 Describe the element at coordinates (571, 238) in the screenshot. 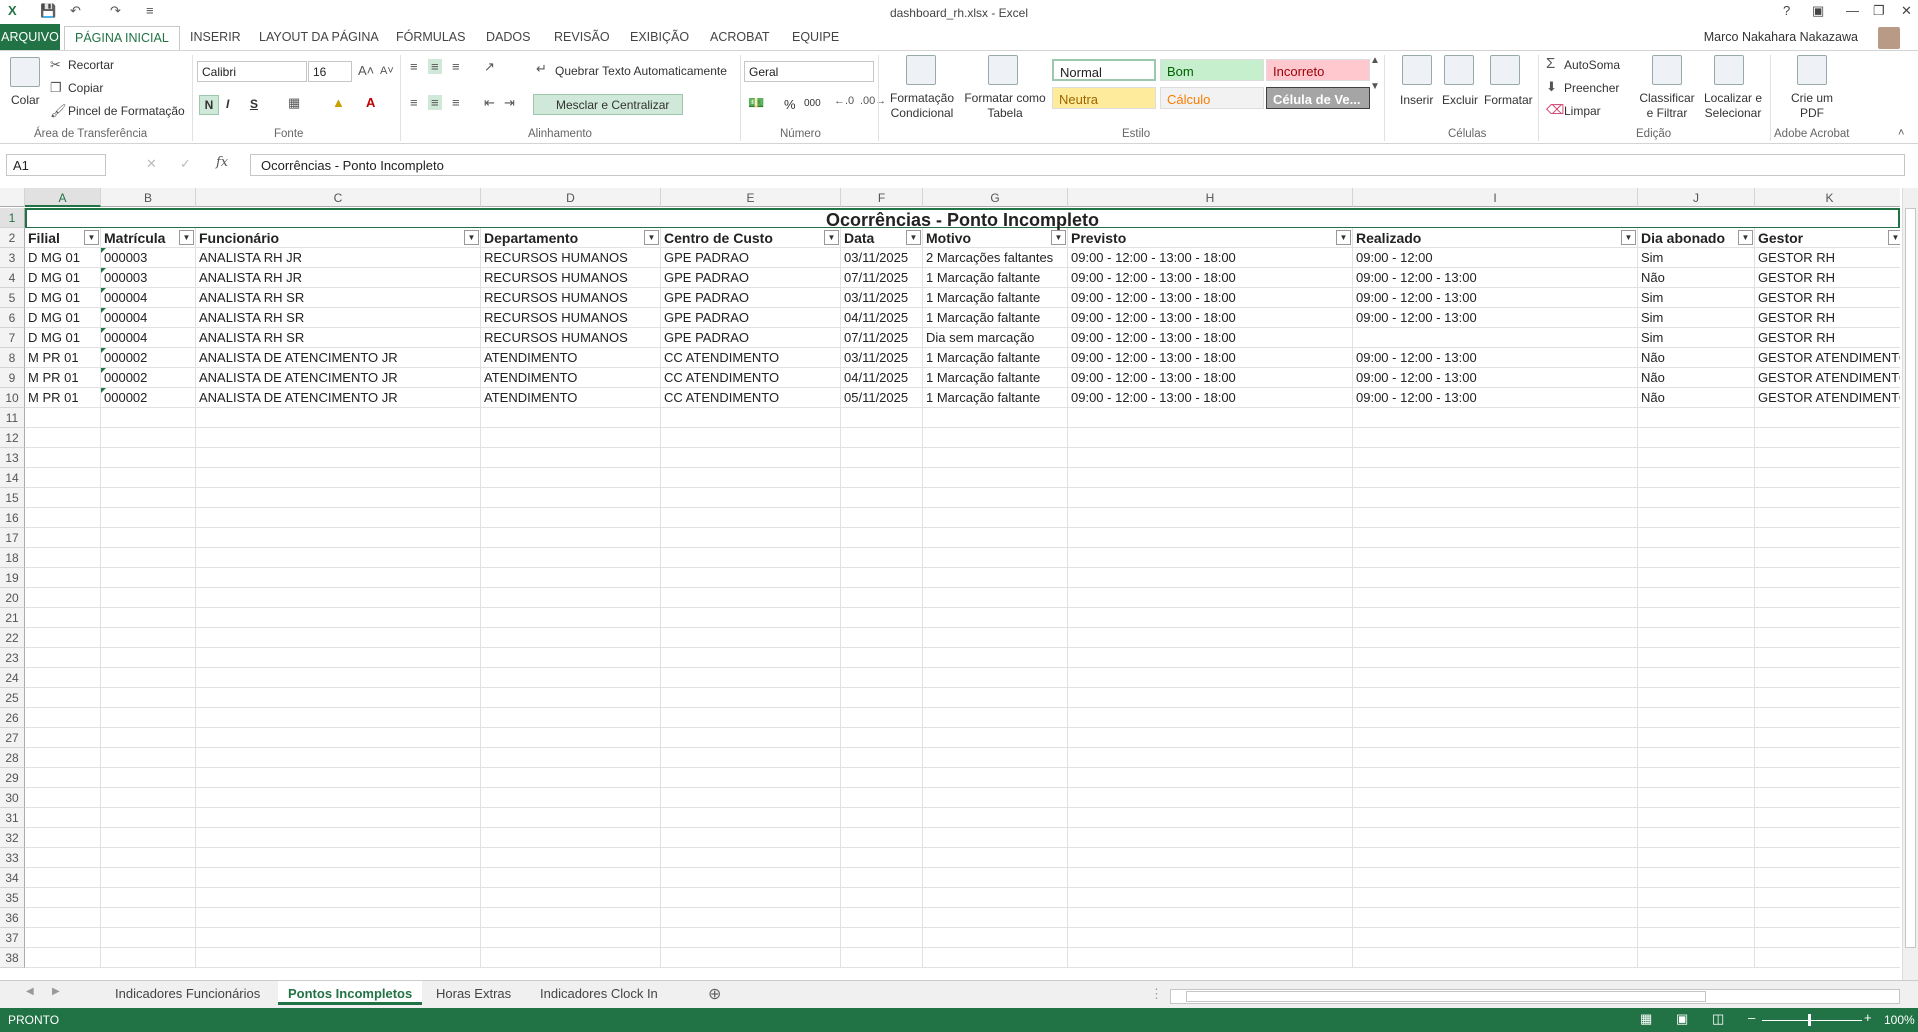

I see `table-header-cell: Departamento` at that location.